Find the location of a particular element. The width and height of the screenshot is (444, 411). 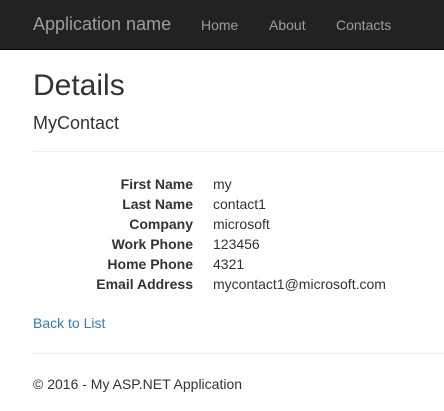

navbar: Application name Home About Contacts is located at coordinates (222, 25).